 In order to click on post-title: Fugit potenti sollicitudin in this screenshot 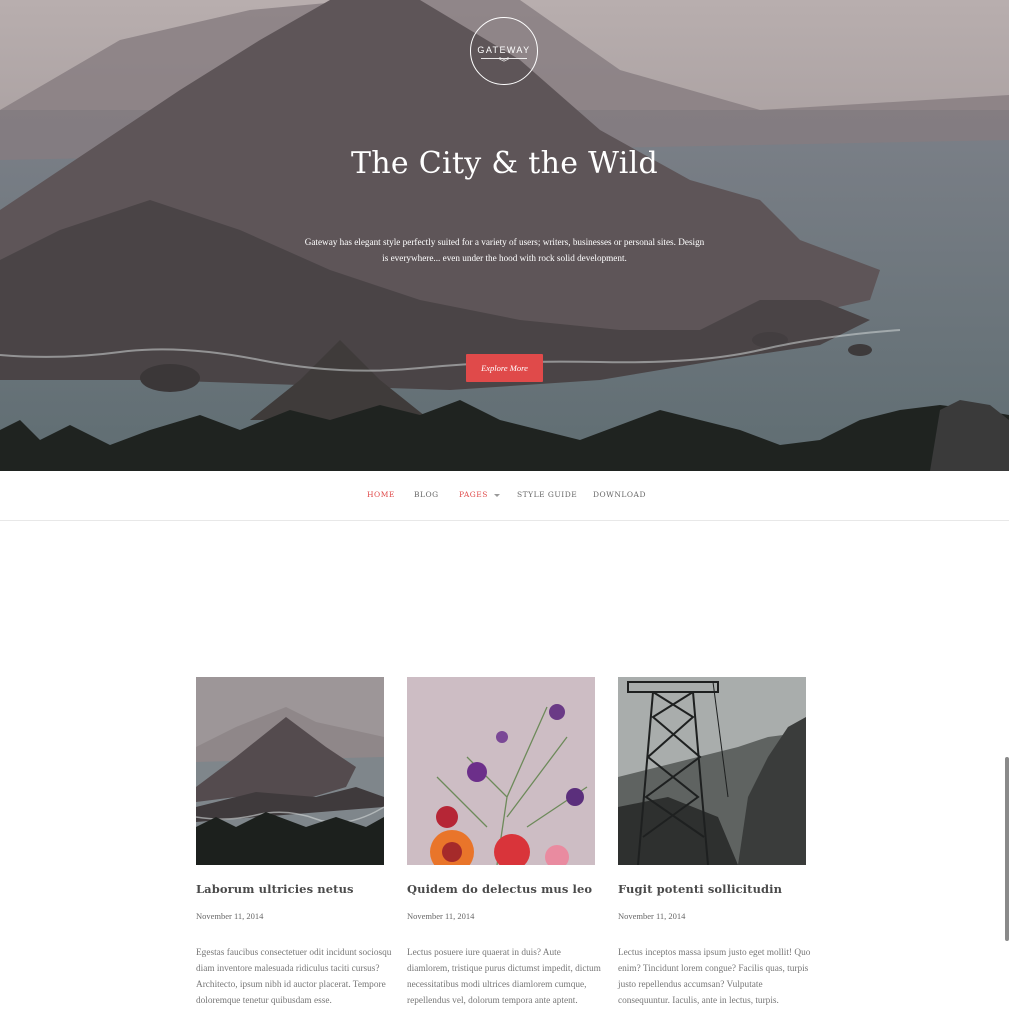, I will do `click(712, 889)`.